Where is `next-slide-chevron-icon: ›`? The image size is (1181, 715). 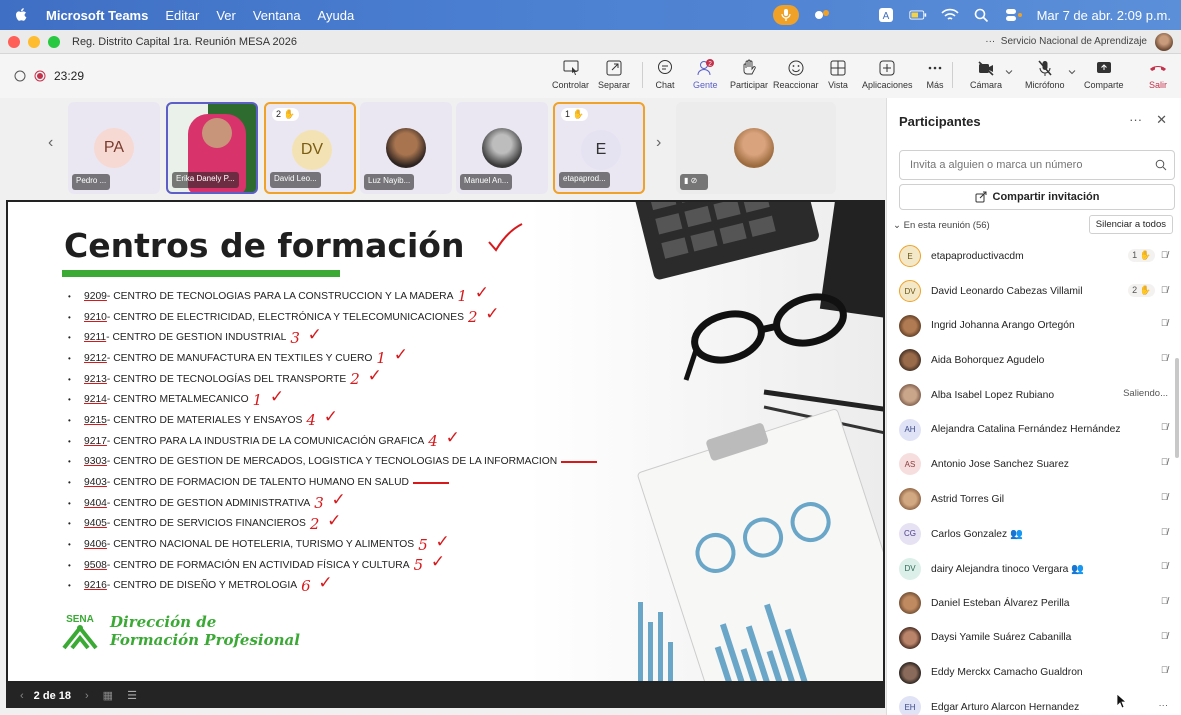
next-slide-chevron-icon: › is located at coordinates (87, 696).